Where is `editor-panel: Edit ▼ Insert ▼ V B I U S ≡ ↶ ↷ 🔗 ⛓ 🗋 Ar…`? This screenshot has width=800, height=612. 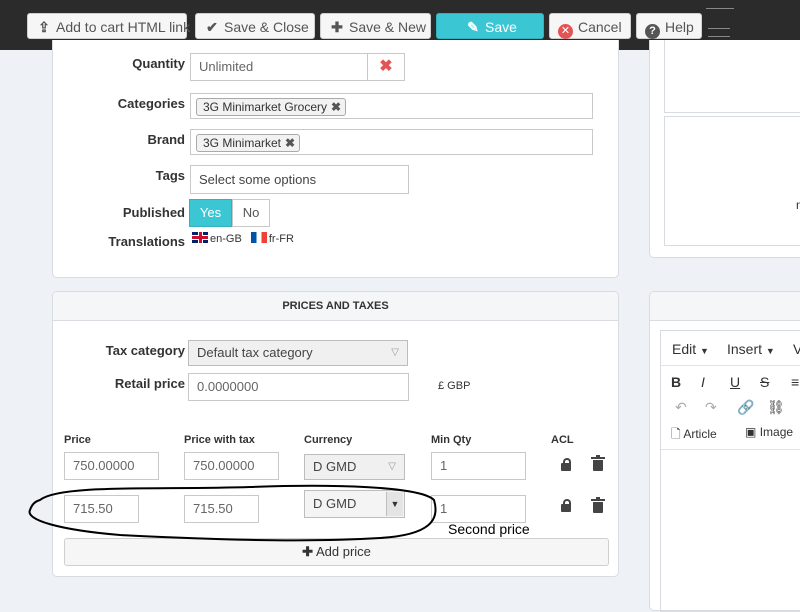 editor-panel: Edit ▼ Insert ▼ V B I U S ≡ ↶ ↷ 🔗 ⛓ 🗋 Ar… is located at coordinates (724, 451).